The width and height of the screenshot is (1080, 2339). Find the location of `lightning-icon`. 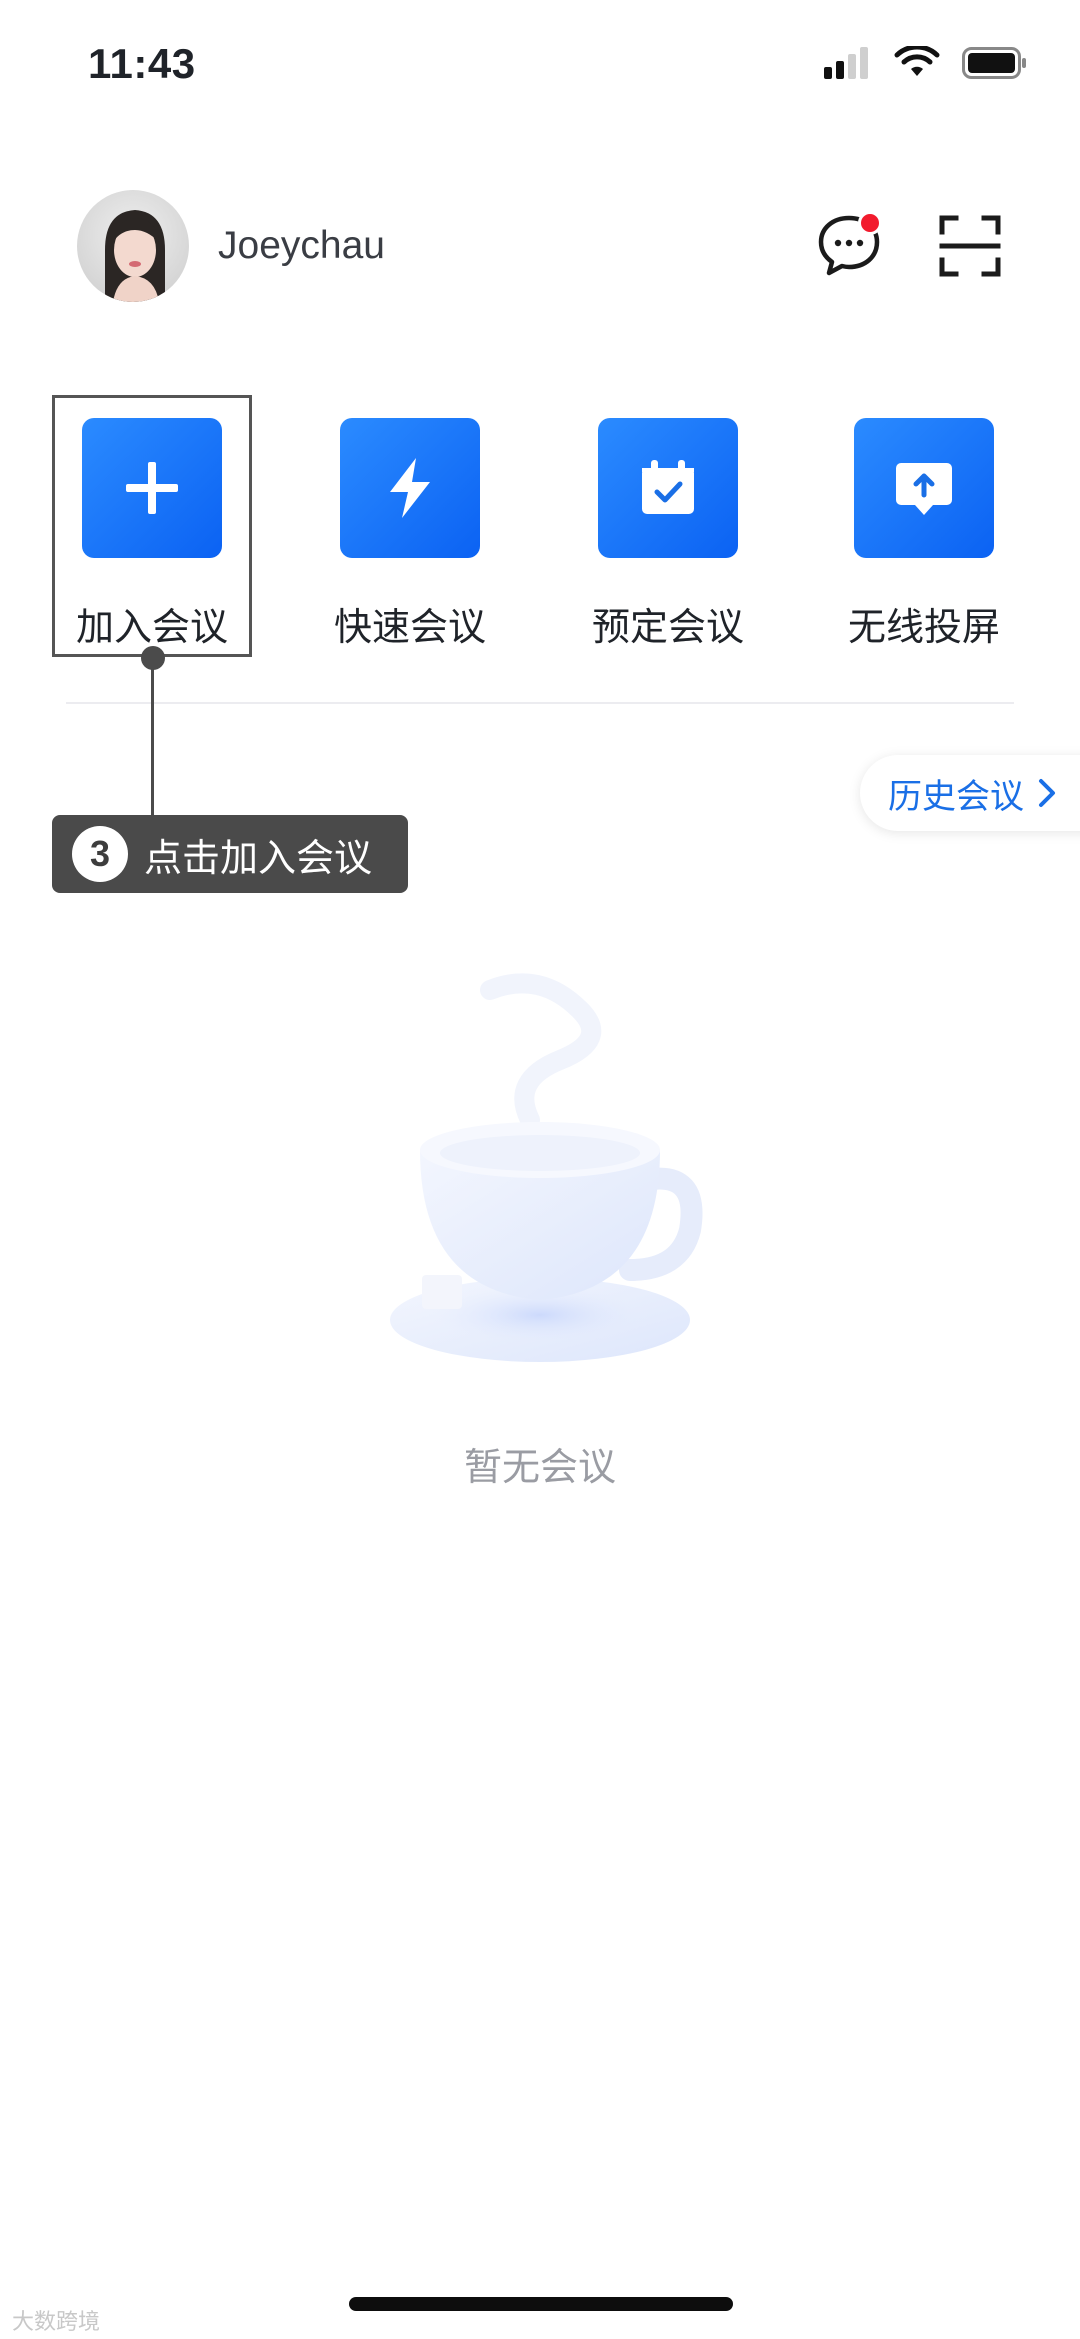

lightning-icon is located at coordinates (410, 488).